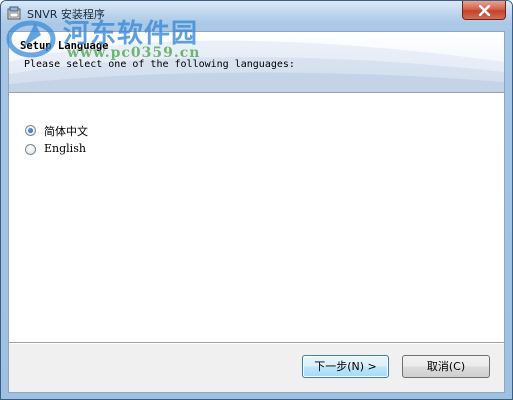 The height and width of the screenshot is (400, 513). What do you see at coordinates (256, 343) in the screenshot?
I see `footer-divider` at bounding box center [256, 343].